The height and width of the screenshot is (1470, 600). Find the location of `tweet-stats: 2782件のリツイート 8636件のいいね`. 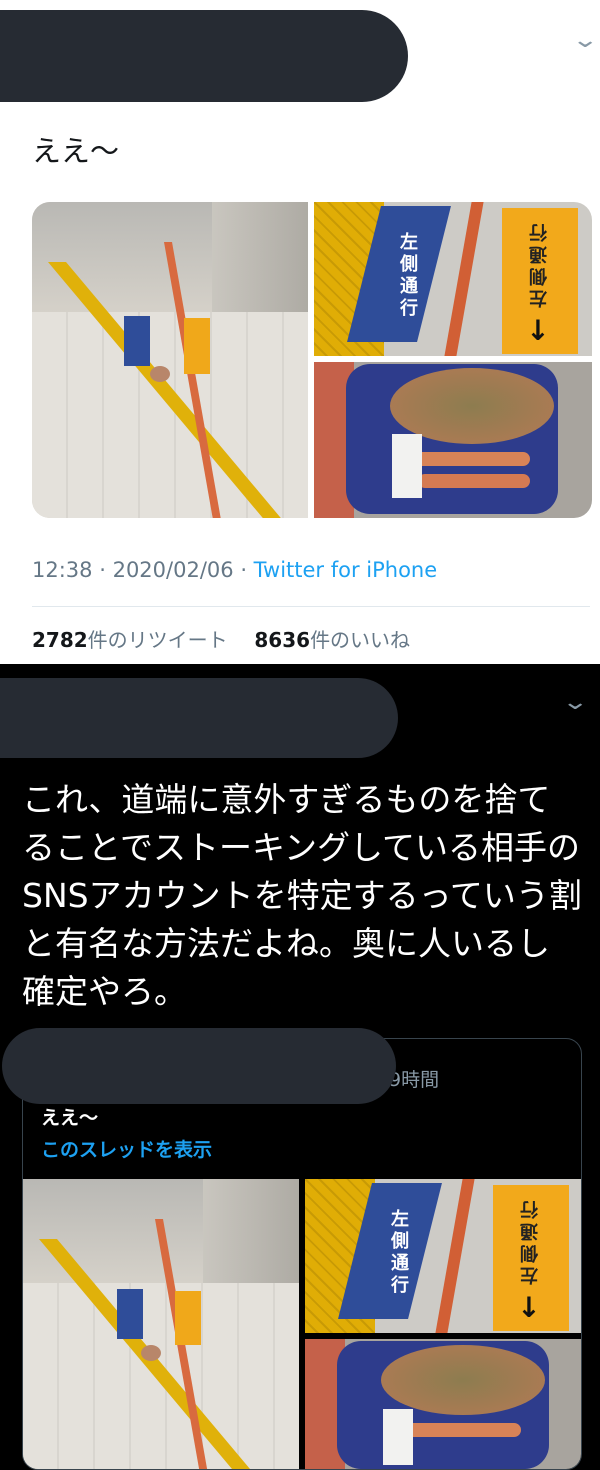

tweet-stats: 2782件のリツイート 8636件のいいね is located at coordinates (221, 638).